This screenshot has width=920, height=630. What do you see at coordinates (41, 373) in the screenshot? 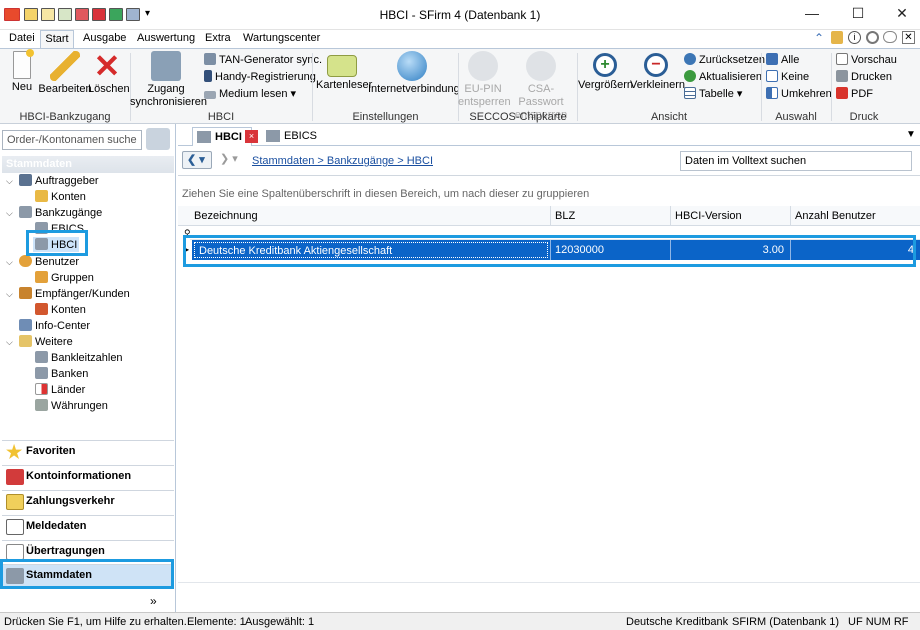
I see `bank-icon` at bounding box center [41, 373].